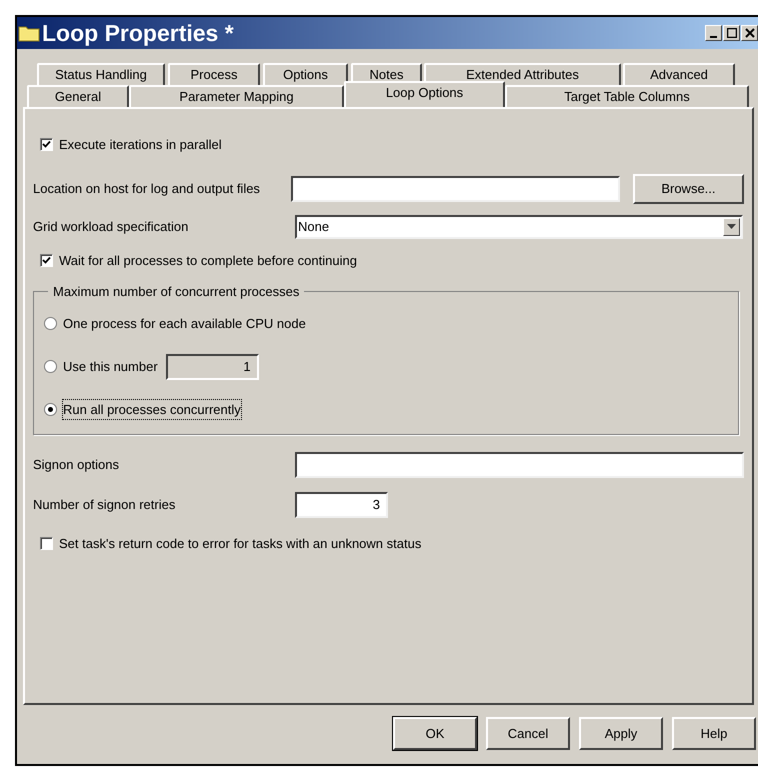  Describe the element at coordinates (101, 74) in the screenshot. I see `tab: Status Handling` at that location.